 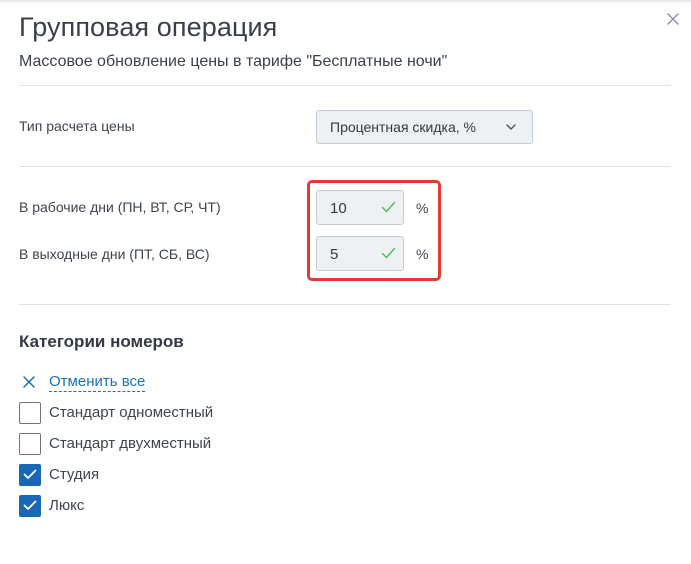 I want to click on close-icon, so click(x=673, y=19).